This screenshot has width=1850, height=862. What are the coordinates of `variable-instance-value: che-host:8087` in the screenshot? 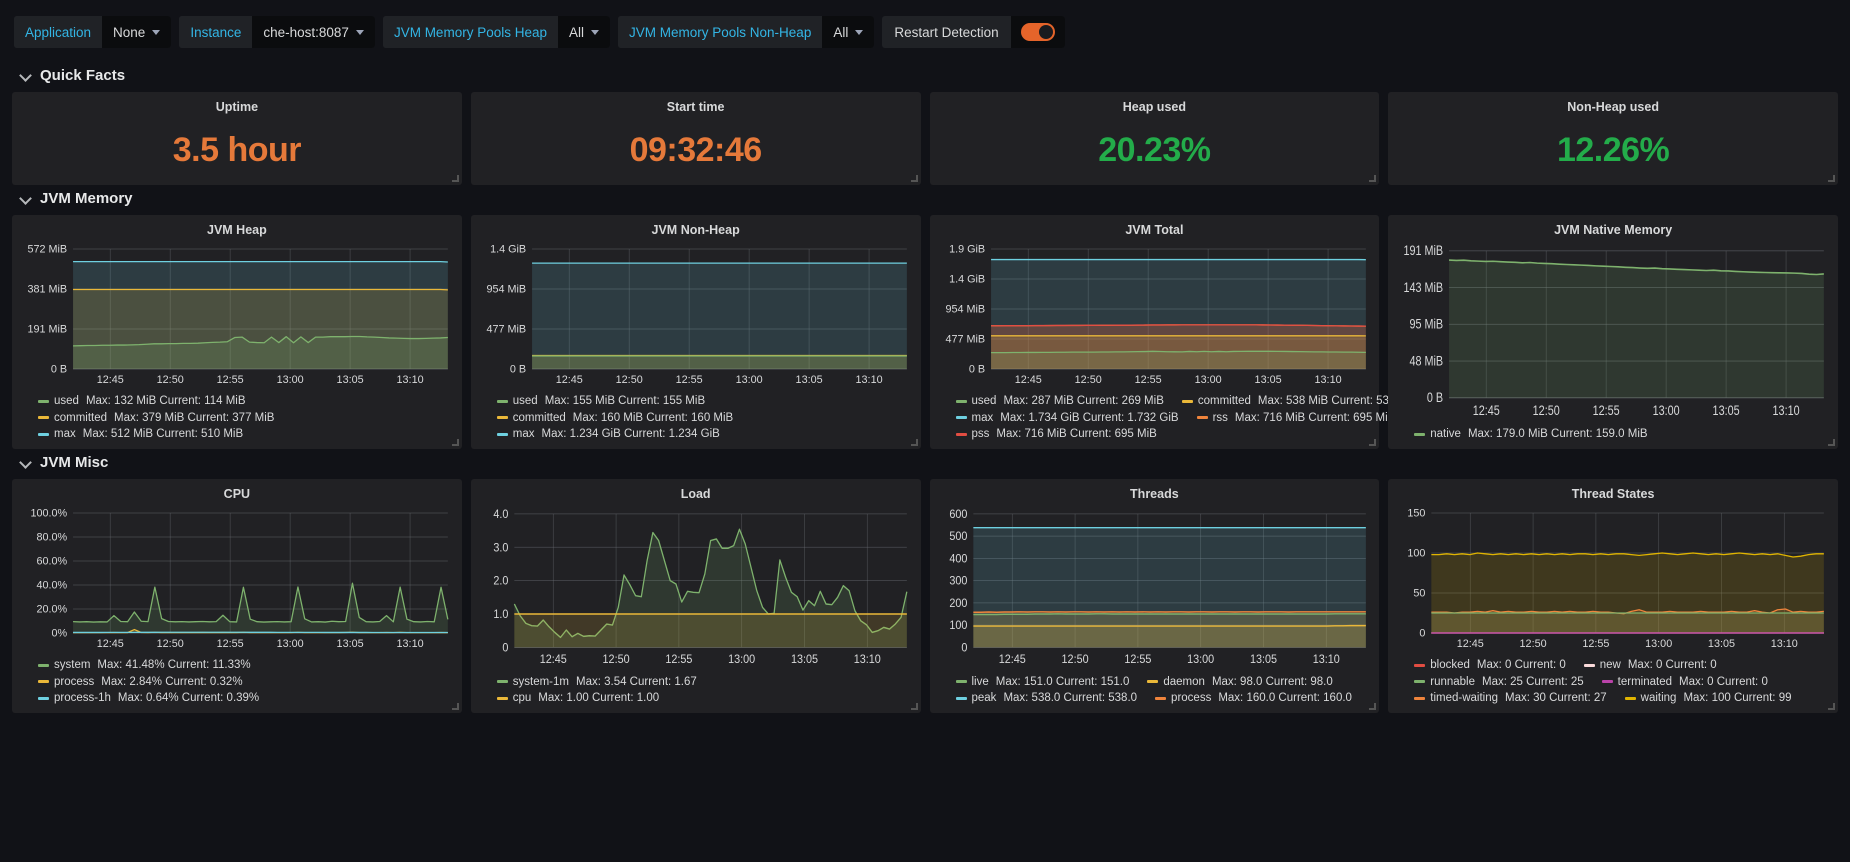 It's located at (313, 32).